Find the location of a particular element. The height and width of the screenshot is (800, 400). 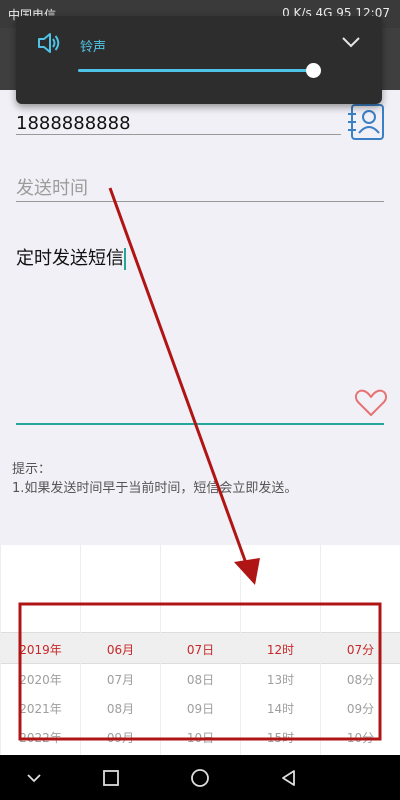

nav-back-icon is located at coordinates (289, 778).